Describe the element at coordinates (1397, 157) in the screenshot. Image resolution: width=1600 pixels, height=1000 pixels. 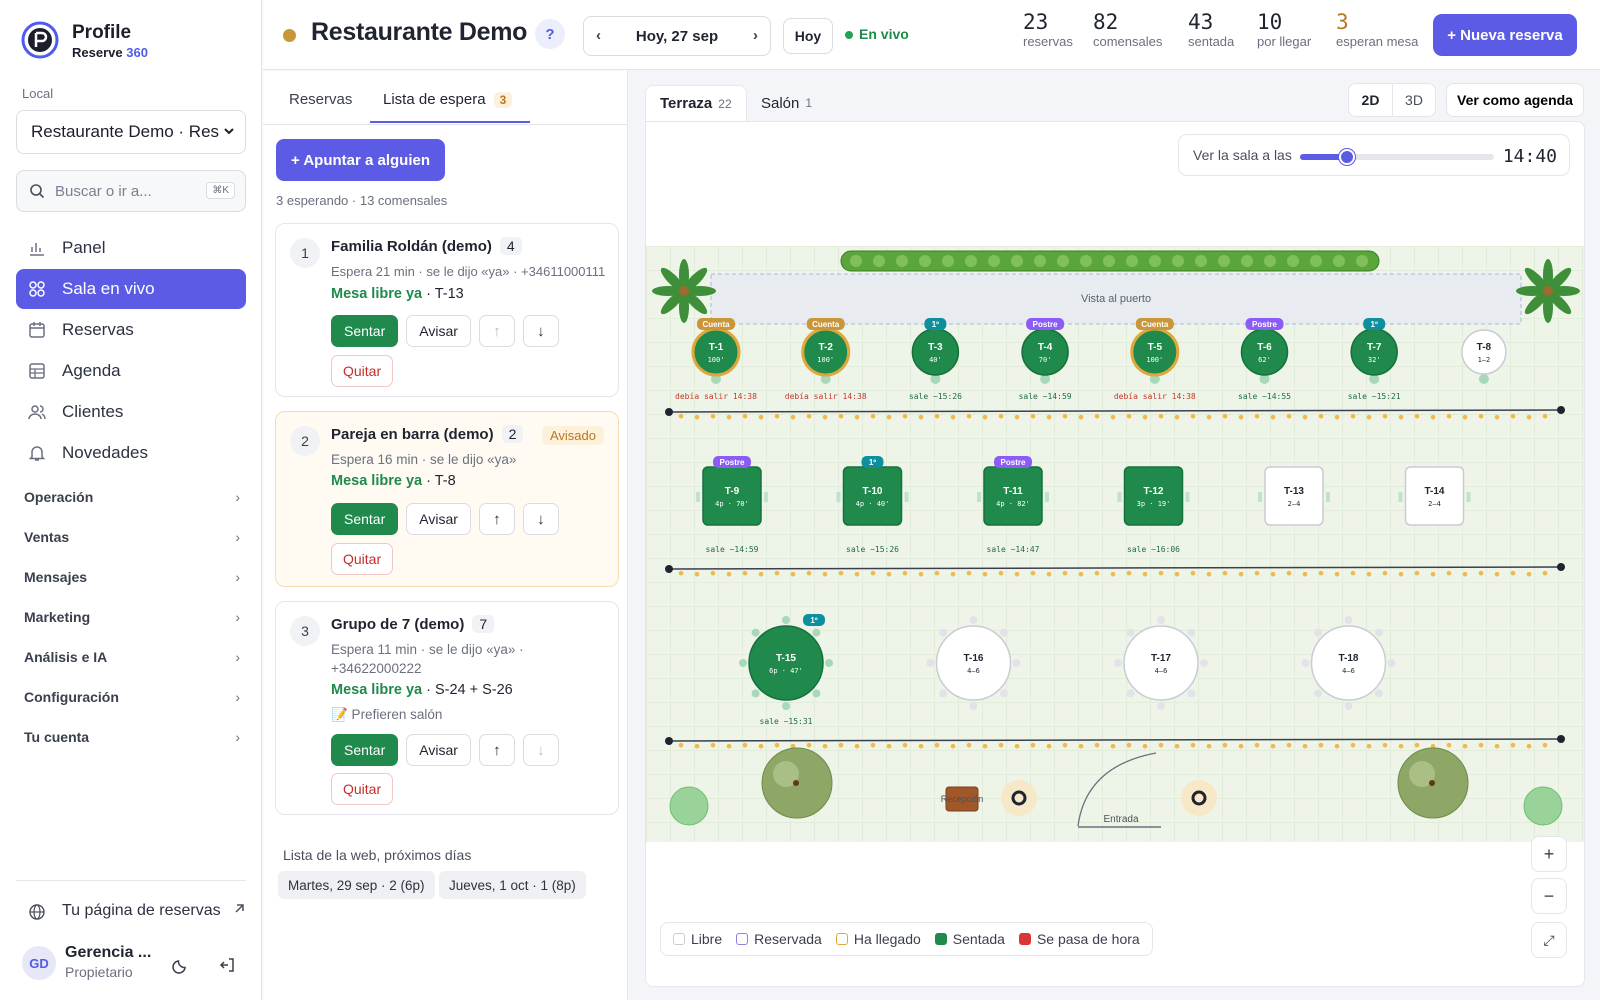
I see `time-slider` at that location.